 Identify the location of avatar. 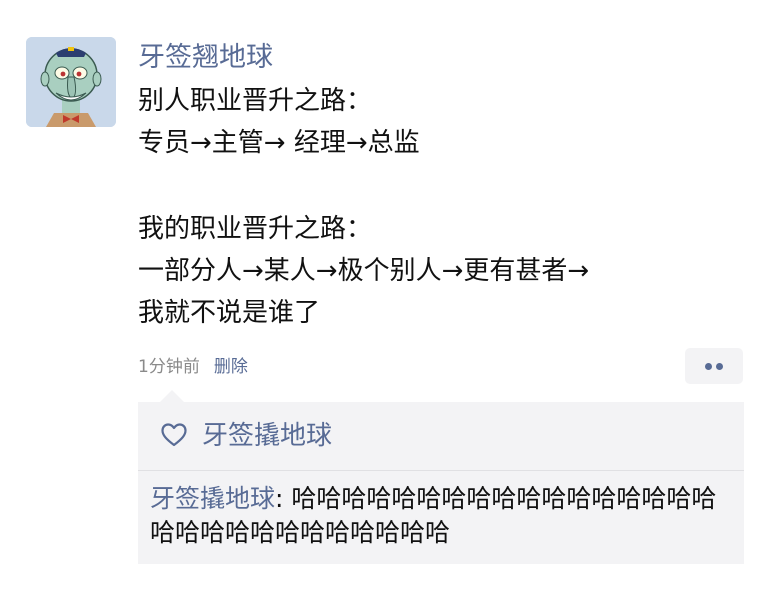
(71, 82).